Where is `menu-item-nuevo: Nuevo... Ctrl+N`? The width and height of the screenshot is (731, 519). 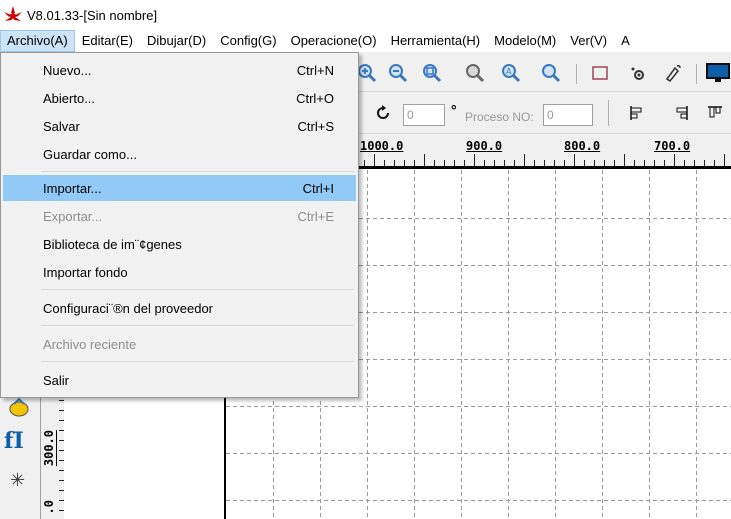
menu-item-nuevo: Nuevo... Ctrl+N is located at coordinates (179, 70).